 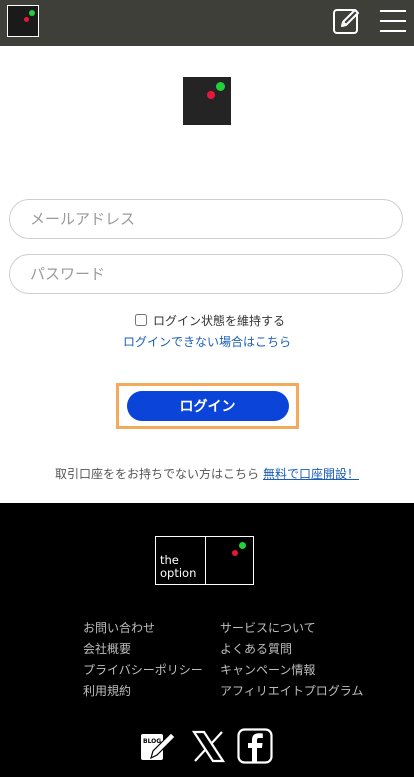 I want to click on footer-logo-mark, so click(x=229, y=560).